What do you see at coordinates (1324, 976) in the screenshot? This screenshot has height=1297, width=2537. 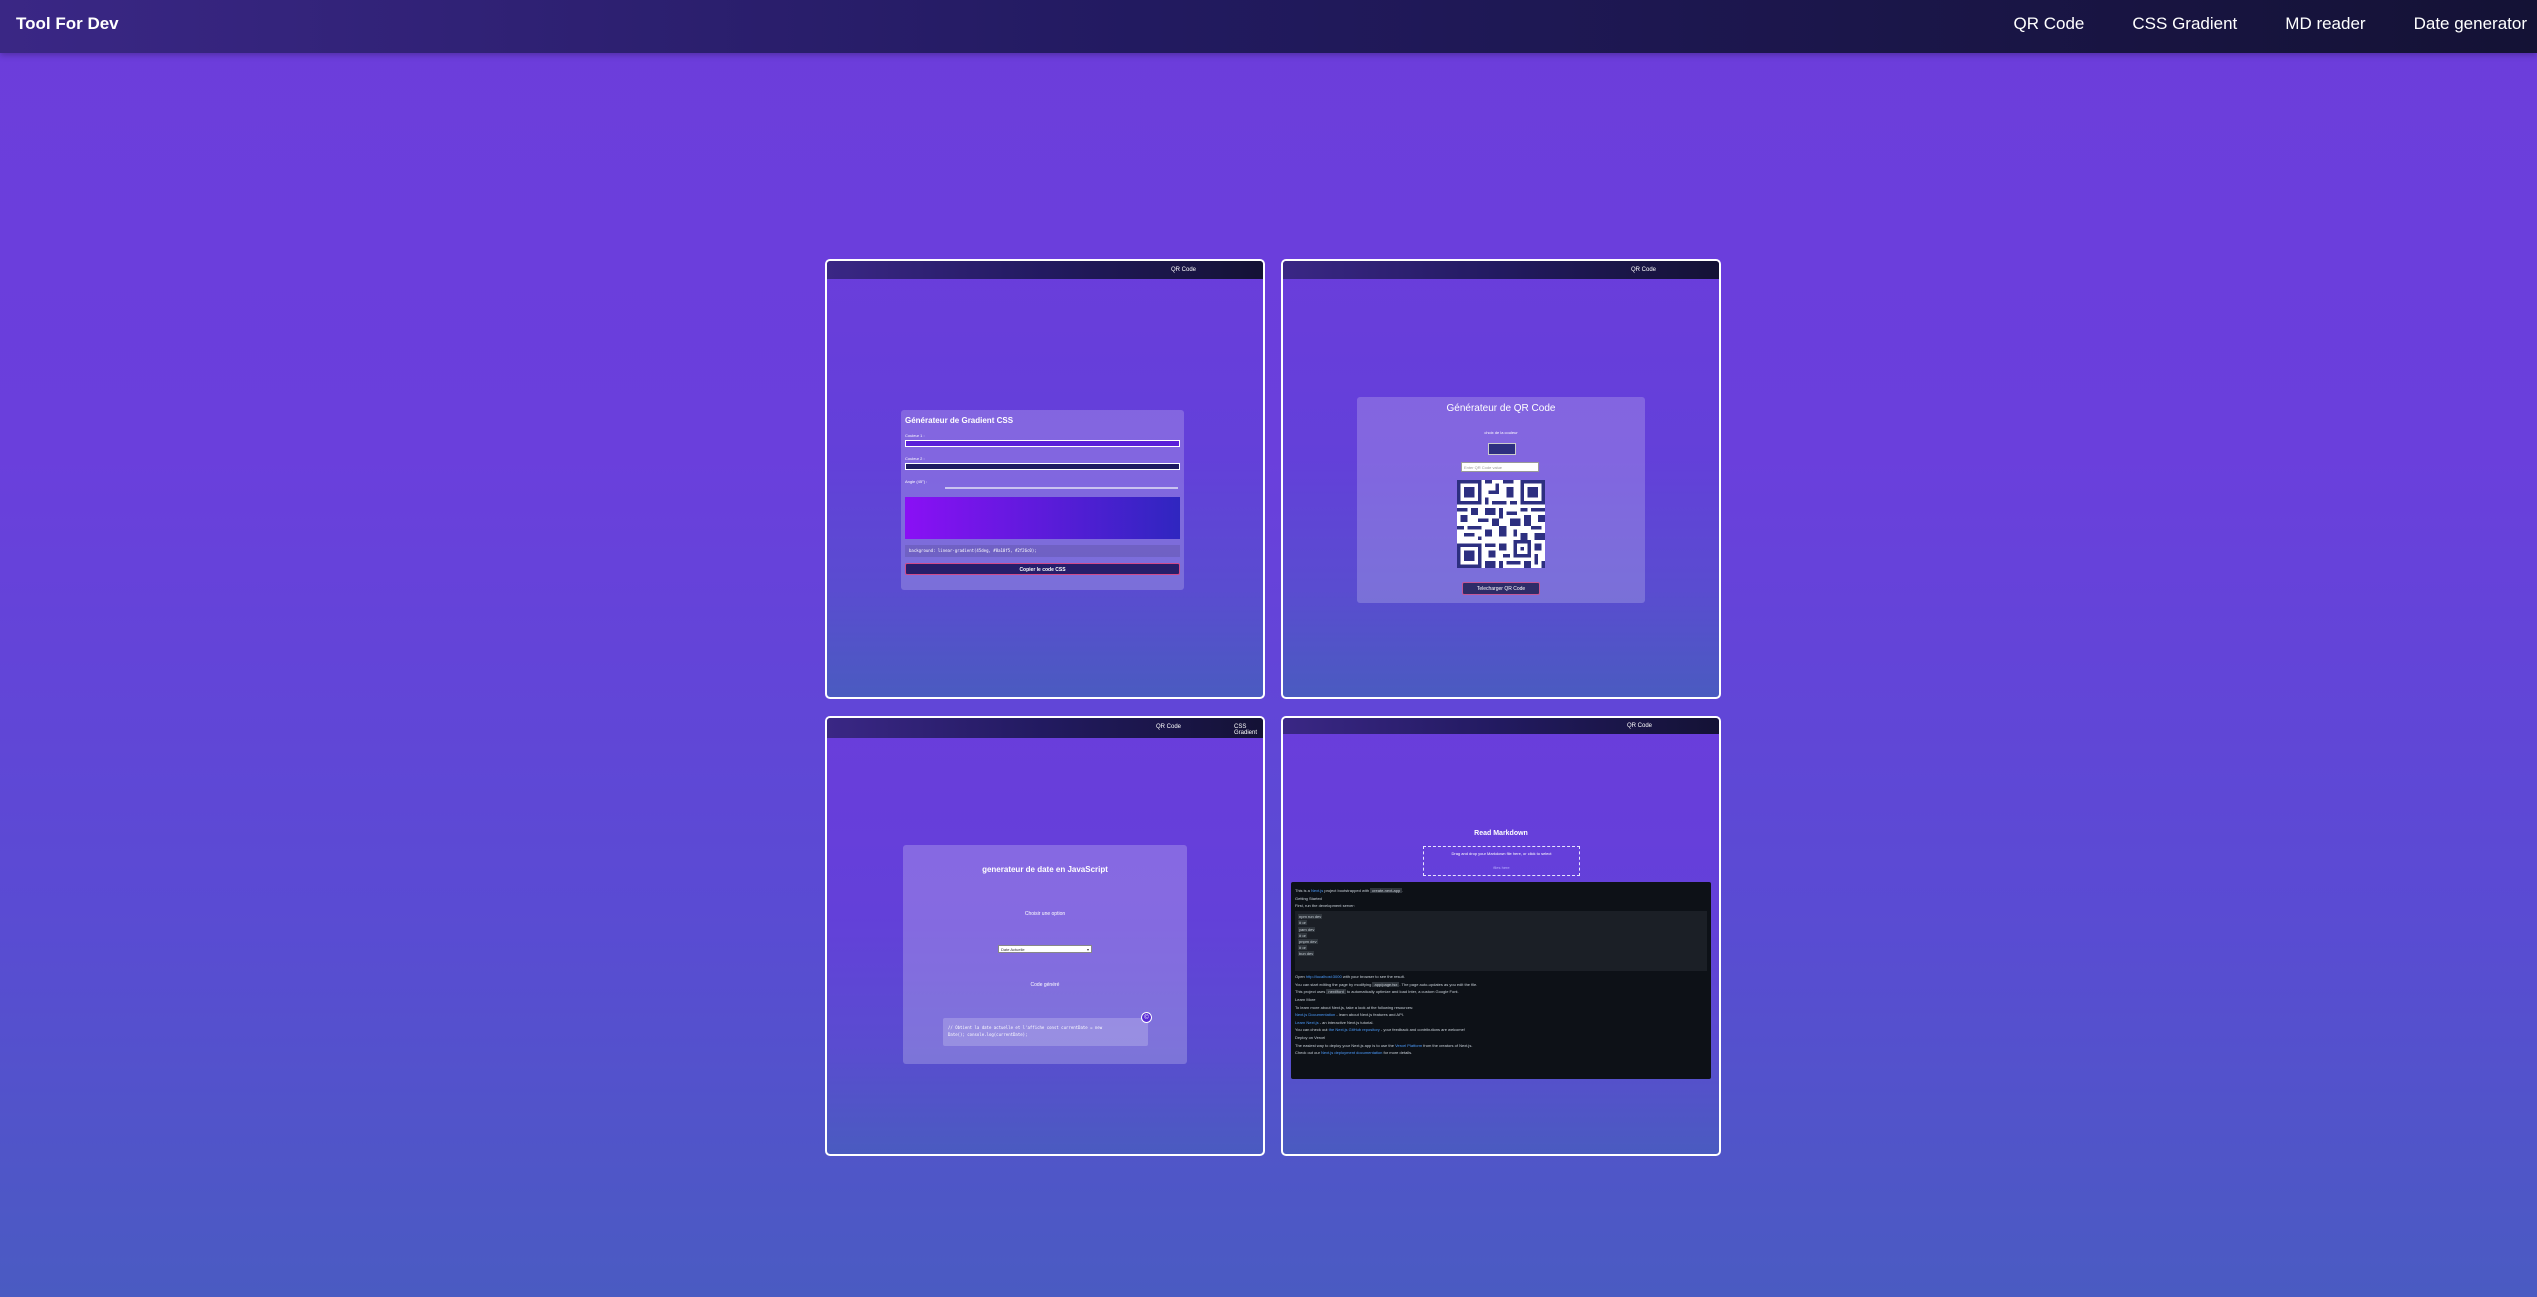 I see `link-localhost: http://localhost:3000` at bounding box center [1324, 976].